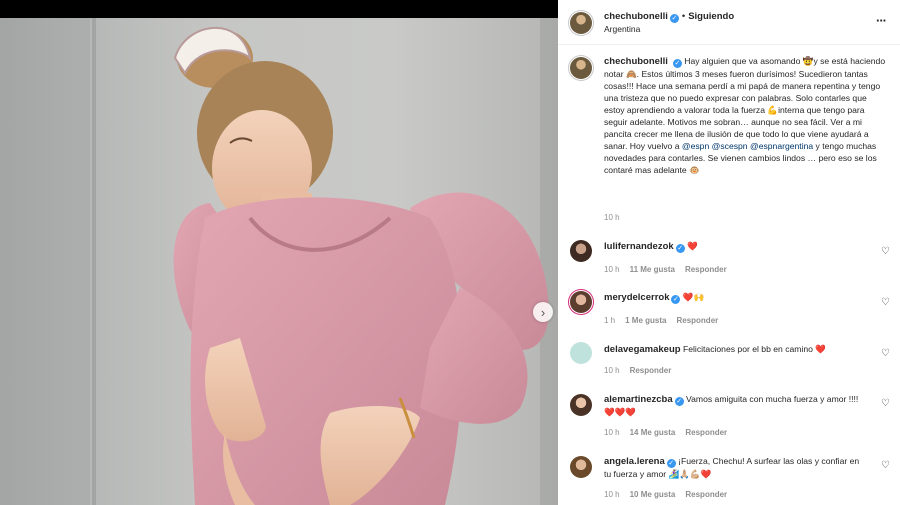 The height and width of the screenshot is (505, 900). What do you see at coordinates (693, 297) in the screenshot?
I see `comment-body: ❤️🙌` at bounding box center [693, 297].